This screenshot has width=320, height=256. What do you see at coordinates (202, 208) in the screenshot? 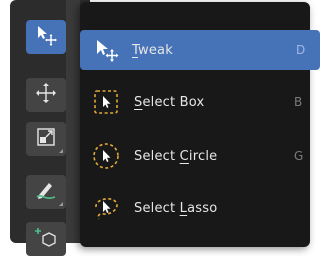
I see `label-text: asso` at bounding box center [202, 208].